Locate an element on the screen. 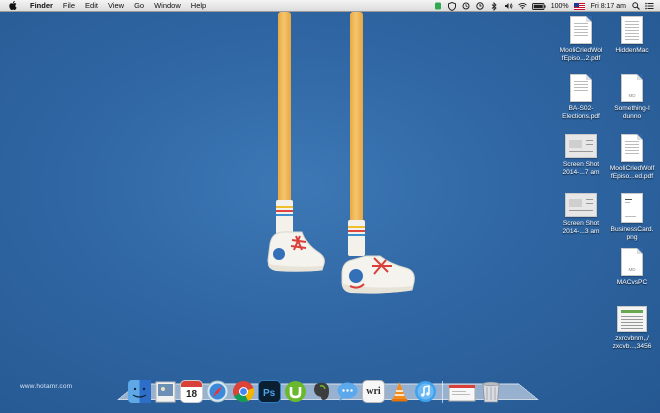 The height and width of the screenshot is (413, 660). bluetooth-icon is located at coordinates (494, 6).